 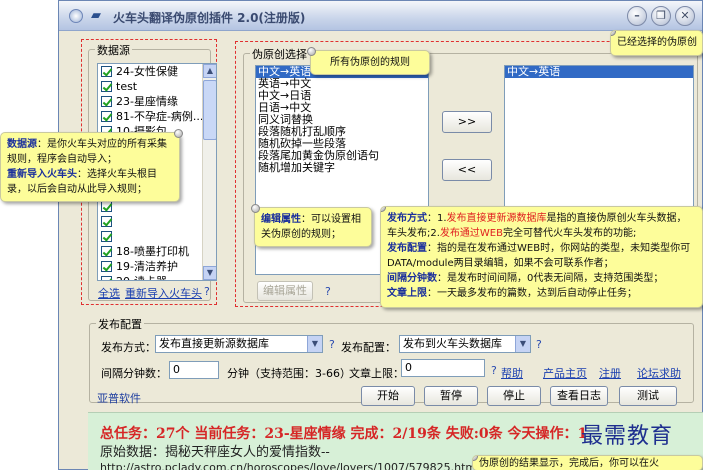 What do you see at coordinates (113, 50) in the screenshot?
I see `data-source-legend: 数据源` at bounding box center [113, 50].